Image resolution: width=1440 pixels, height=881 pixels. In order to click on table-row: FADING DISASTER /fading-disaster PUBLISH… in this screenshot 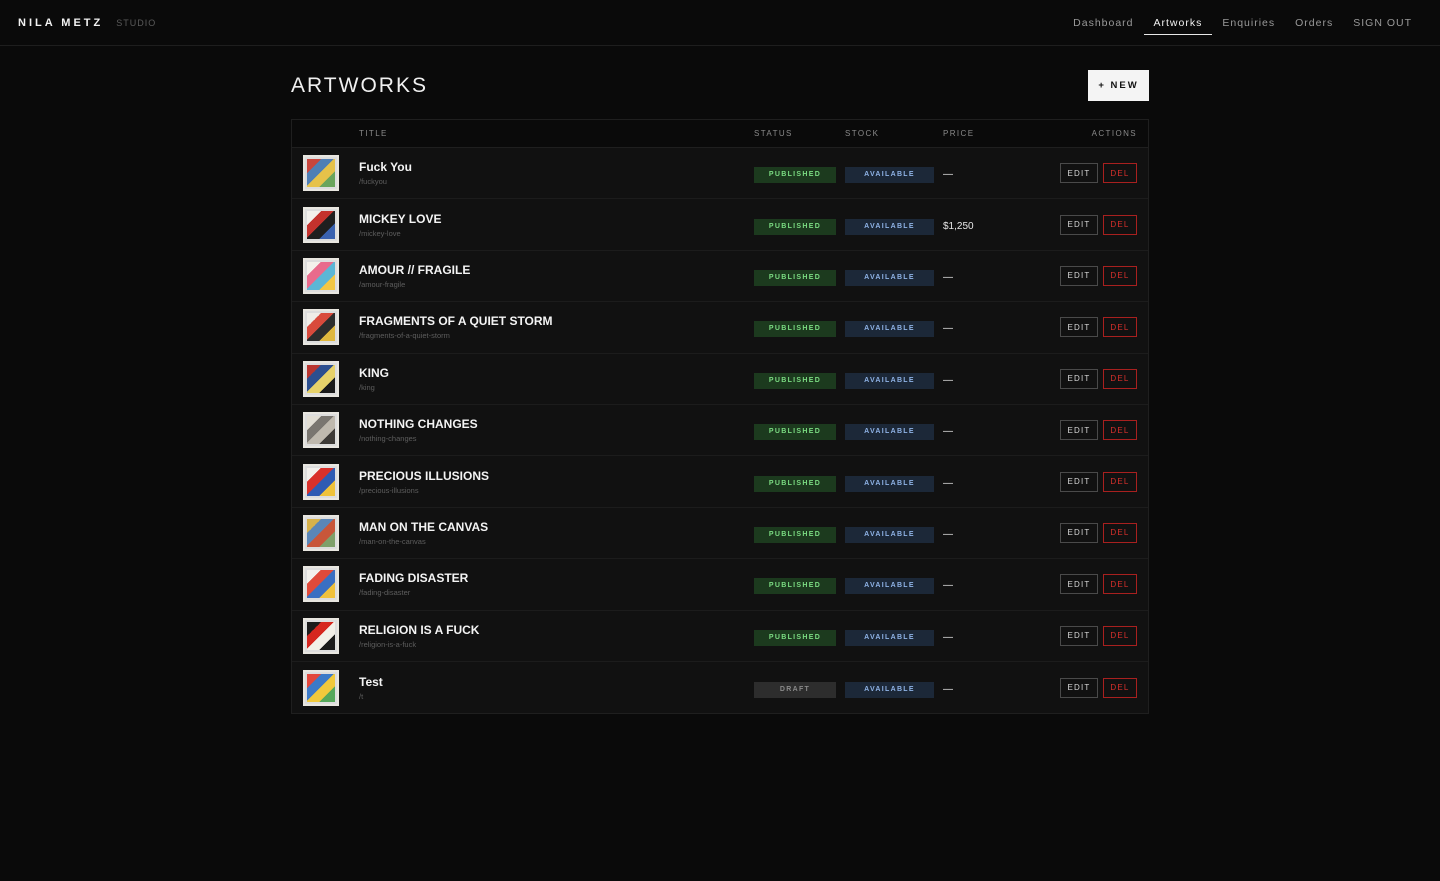, I will do `click(720, 585)`.